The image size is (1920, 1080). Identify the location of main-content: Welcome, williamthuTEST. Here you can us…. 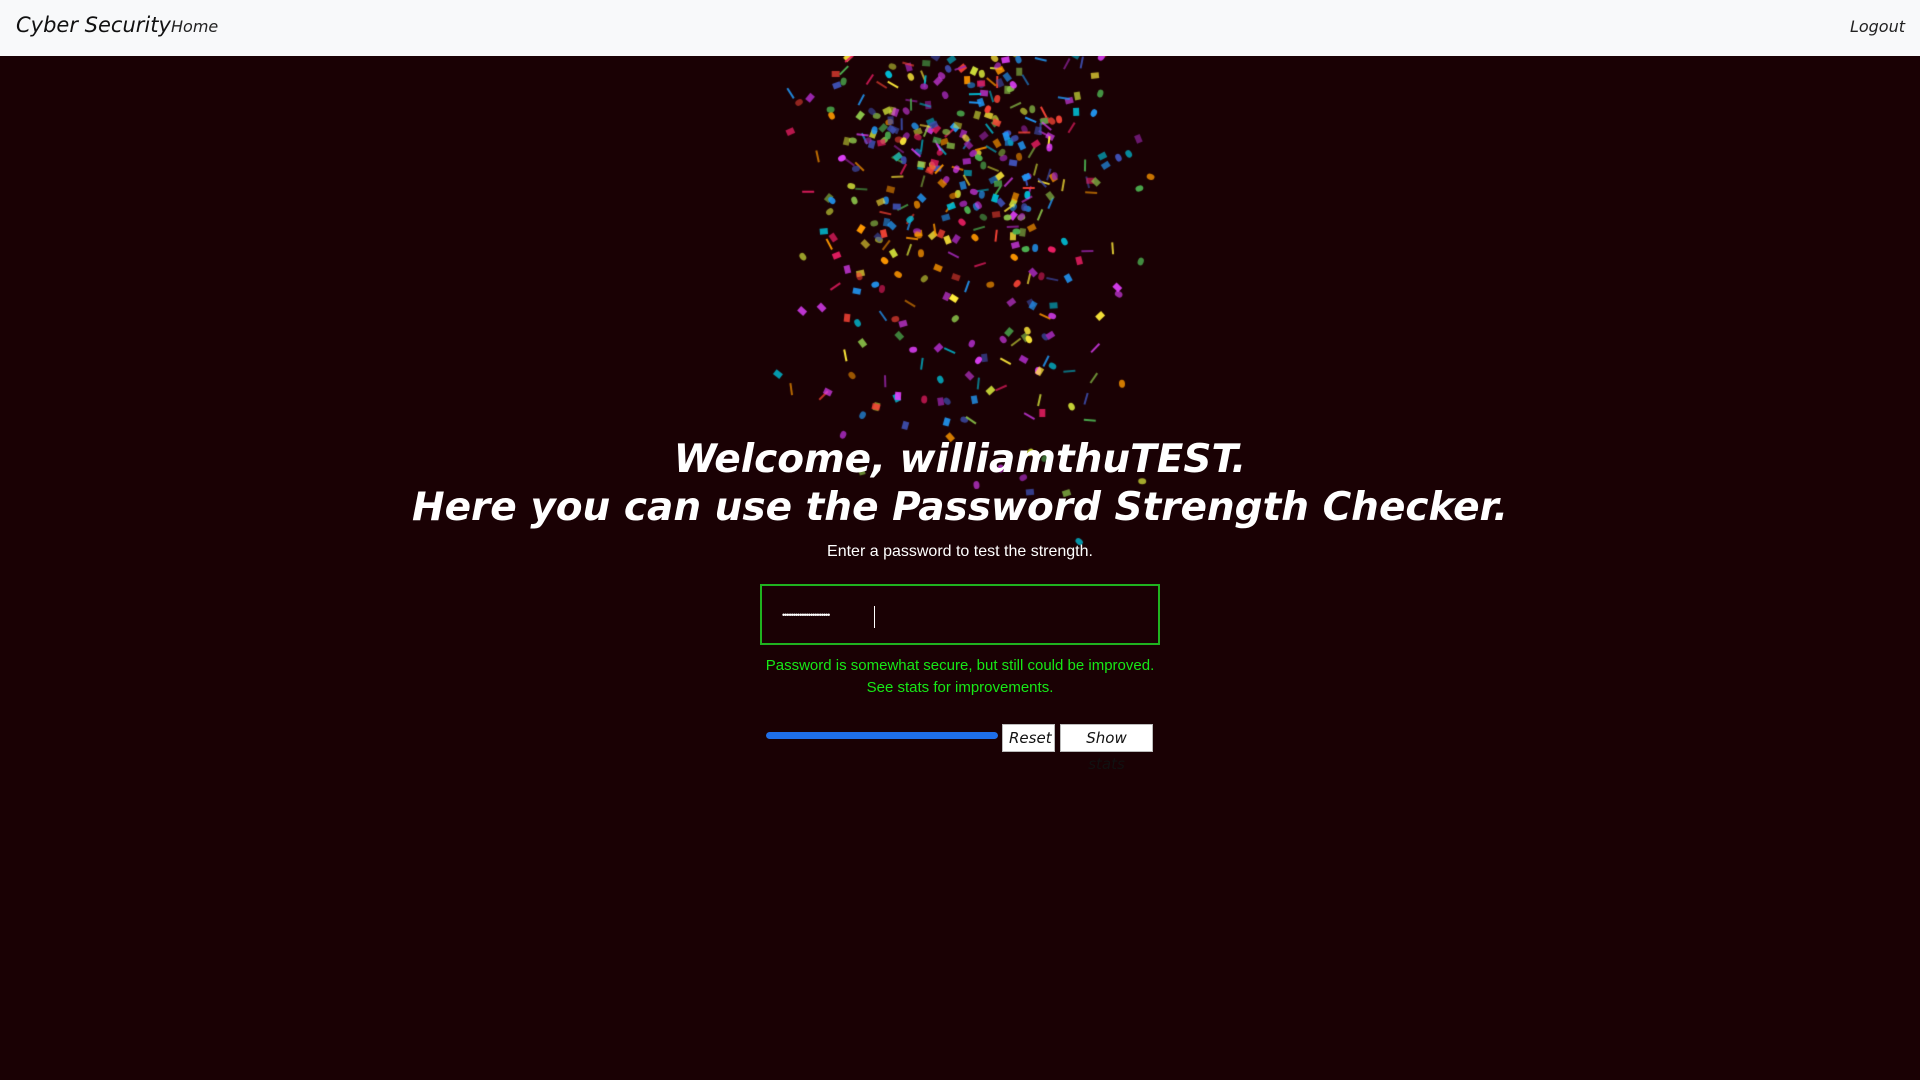
(960, 499).